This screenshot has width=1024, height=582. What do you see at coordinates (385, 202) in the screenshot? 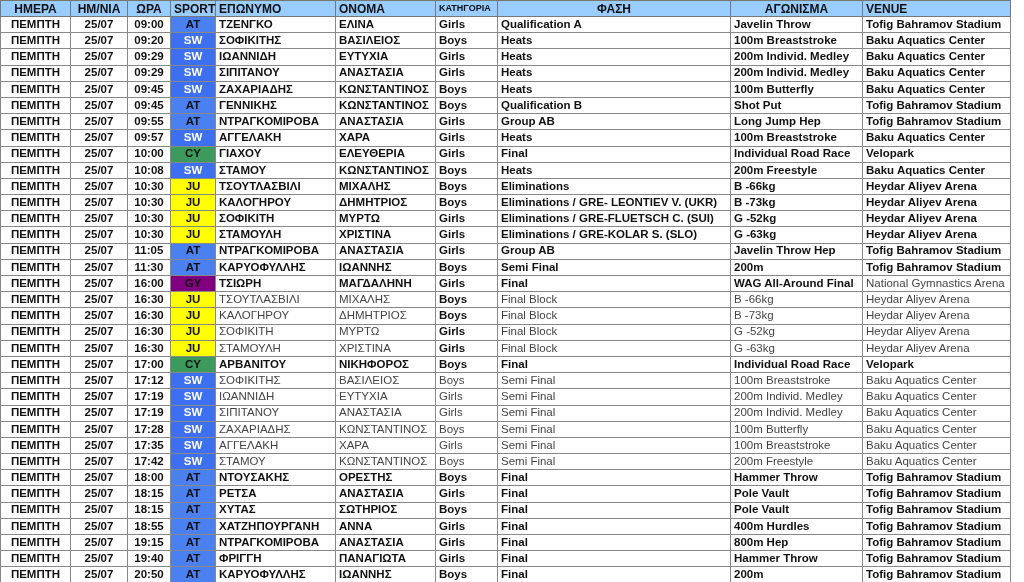
I see `table-cell: ΔΗΜΗΤΡΙΟΣ` at bounding box center [385, 202].